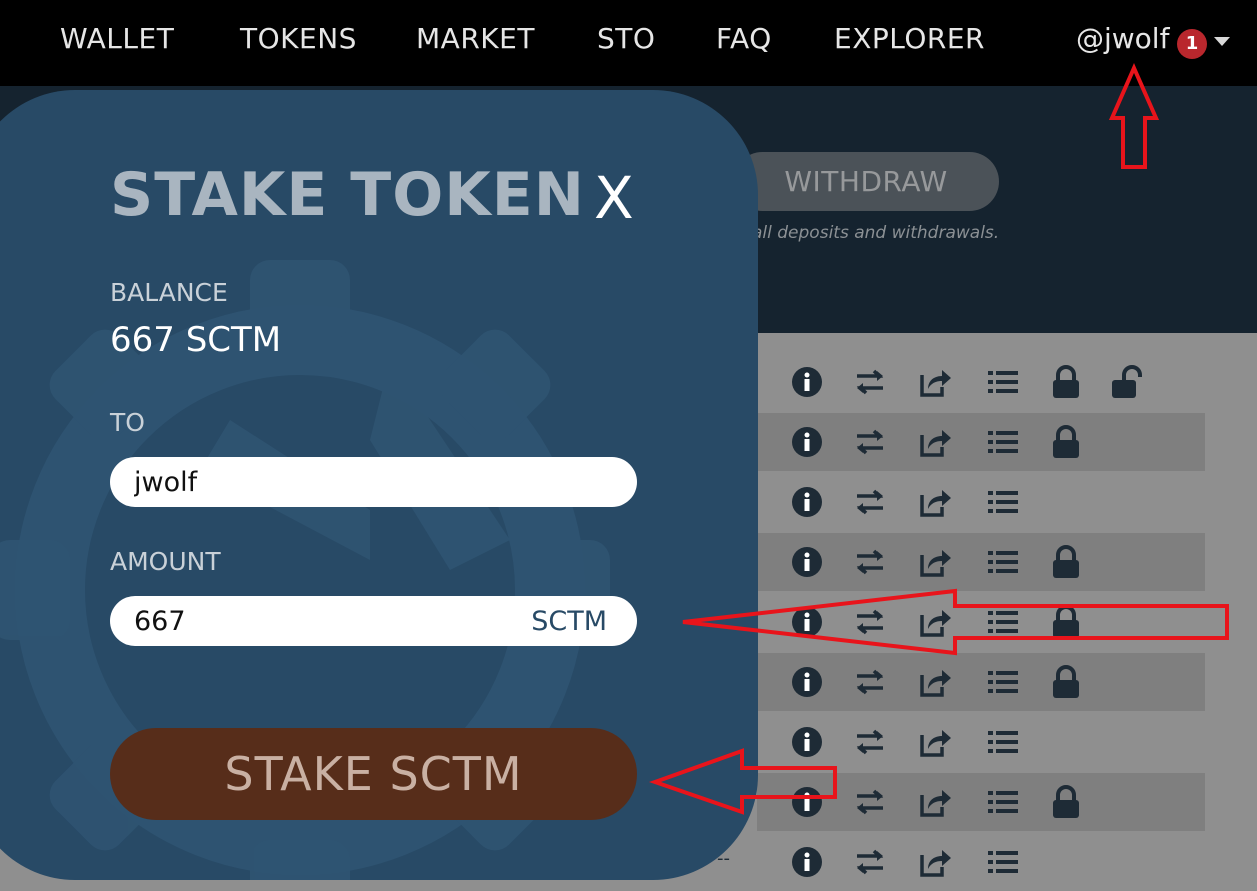 Image resolution: width=1257 pixels, height=891 pixels. Describe the element at coordinates (614, 198) in the screenshot. I see `close-icon: X` at that location.